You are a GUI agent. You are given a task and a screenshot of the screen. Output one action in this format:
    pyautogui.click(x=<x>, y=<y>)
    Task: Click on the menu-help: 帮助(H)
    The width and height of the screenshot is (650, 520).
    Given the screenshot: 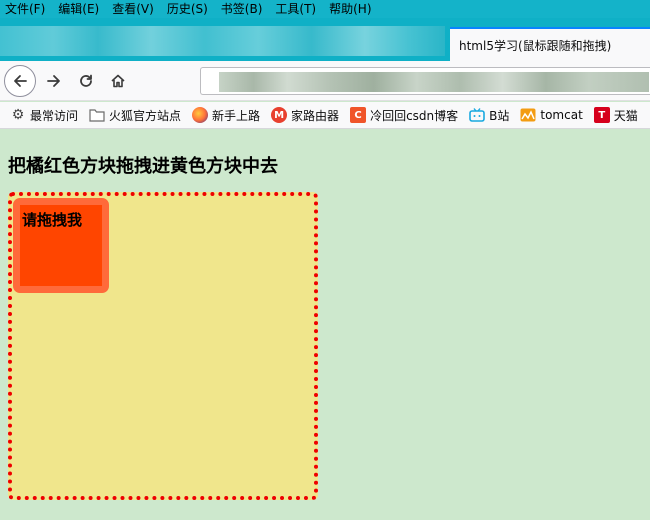 What is the action you would take?
    pyautogui.click(x=350, y=9)
    